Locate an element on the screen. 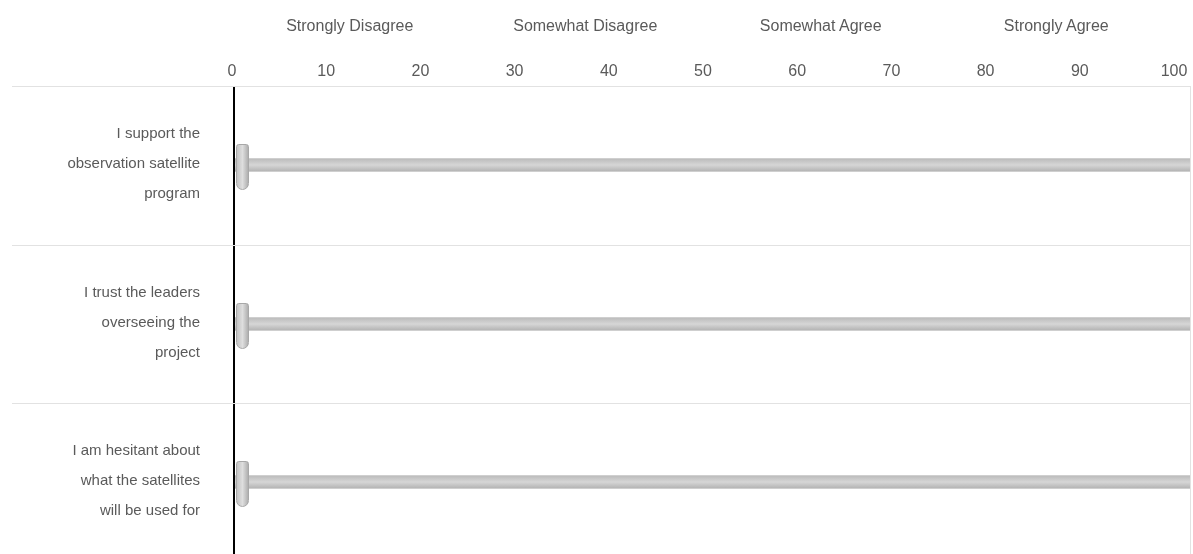  tick-label: 60 is located at coordinates (797, 71).